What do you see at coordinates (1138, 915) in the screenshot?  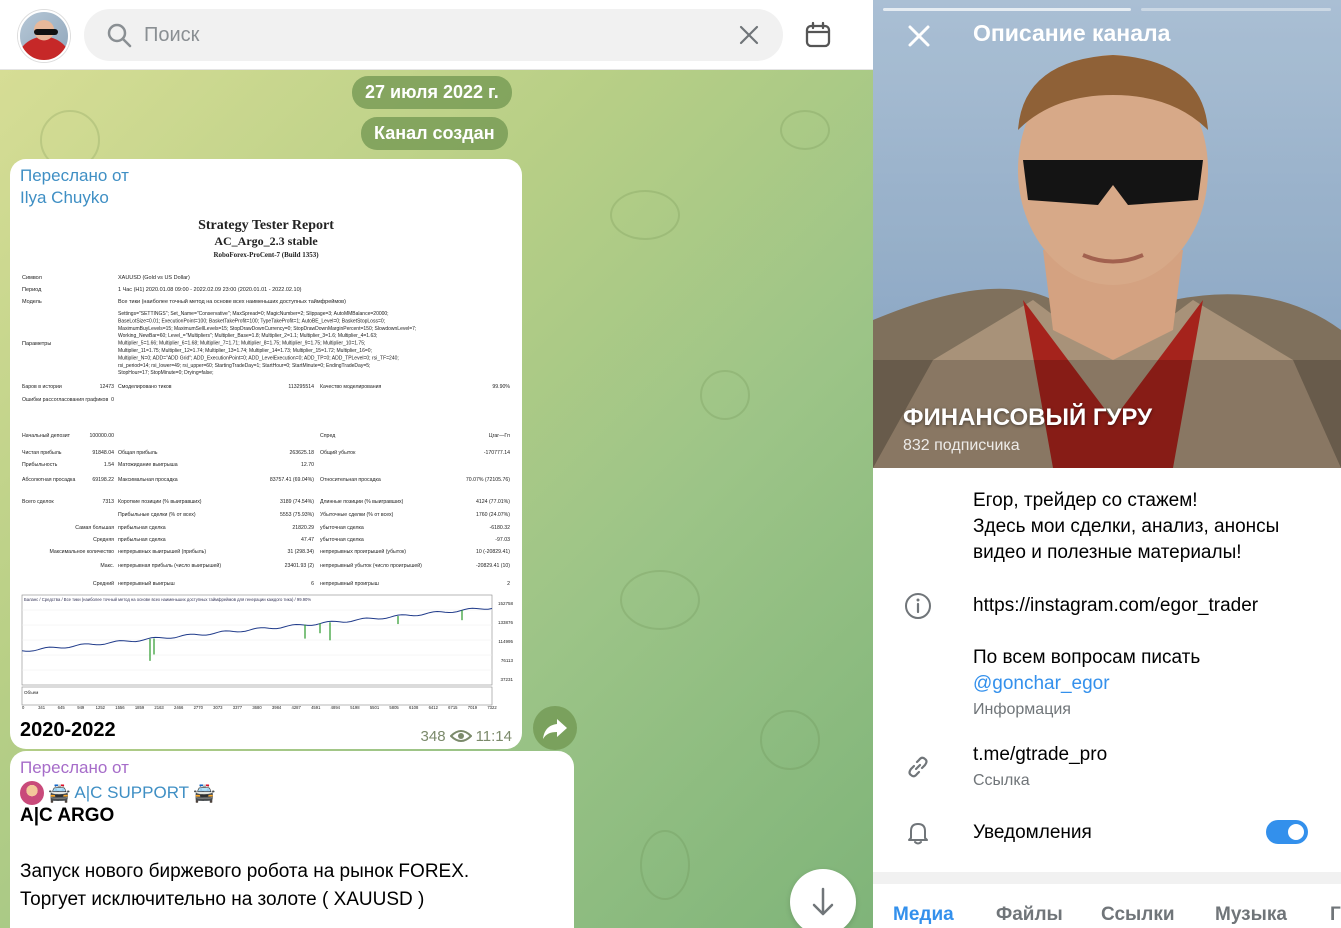 I see `tab-links: Ссылки` at bounding box center [1138, 915].